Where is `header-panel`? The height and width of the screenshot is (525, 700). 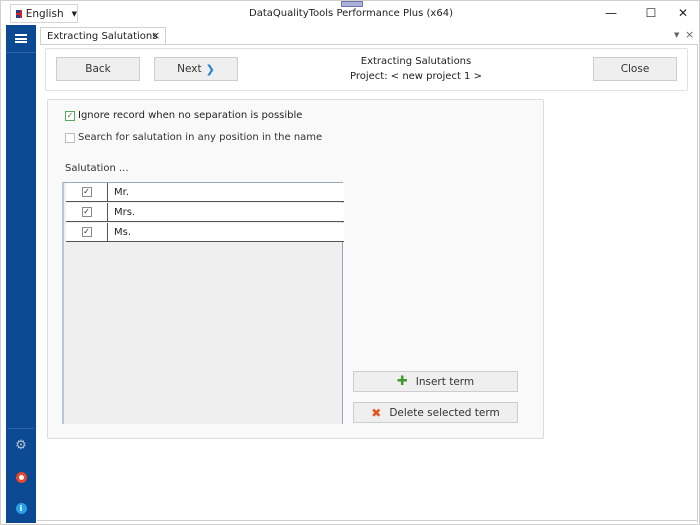
header-panel is located at coordinates (366, 69).